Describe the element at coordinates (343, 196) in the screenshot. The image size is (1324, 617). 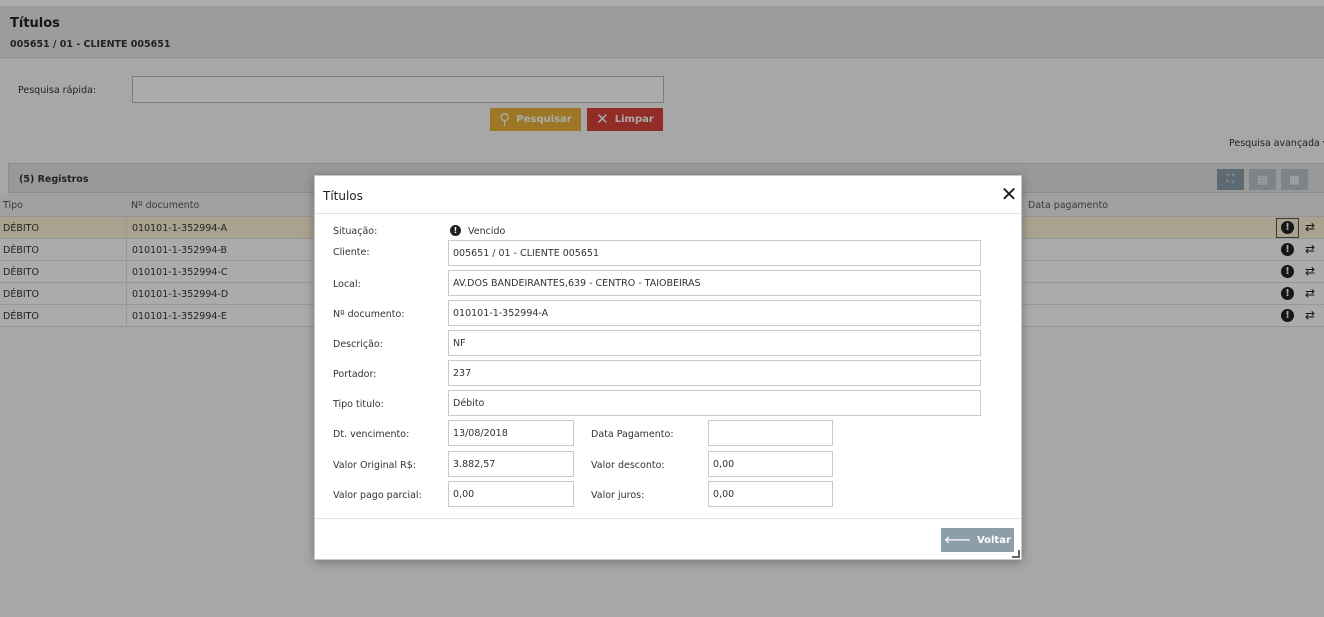
I see `dialog-title: Títulos` at that location.